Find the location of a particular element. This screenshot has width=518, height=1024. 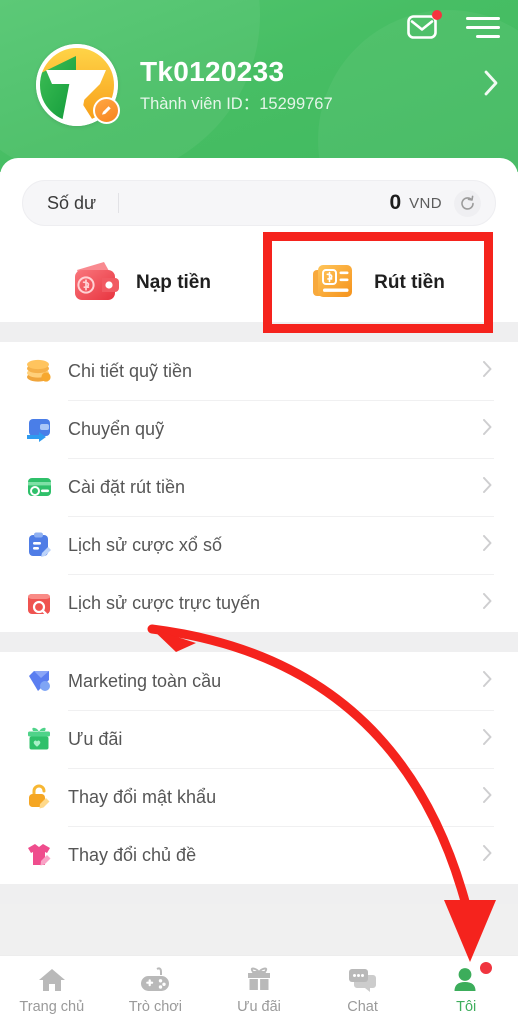

nav-item-chat: Chat is located at coordinates (363, 989).